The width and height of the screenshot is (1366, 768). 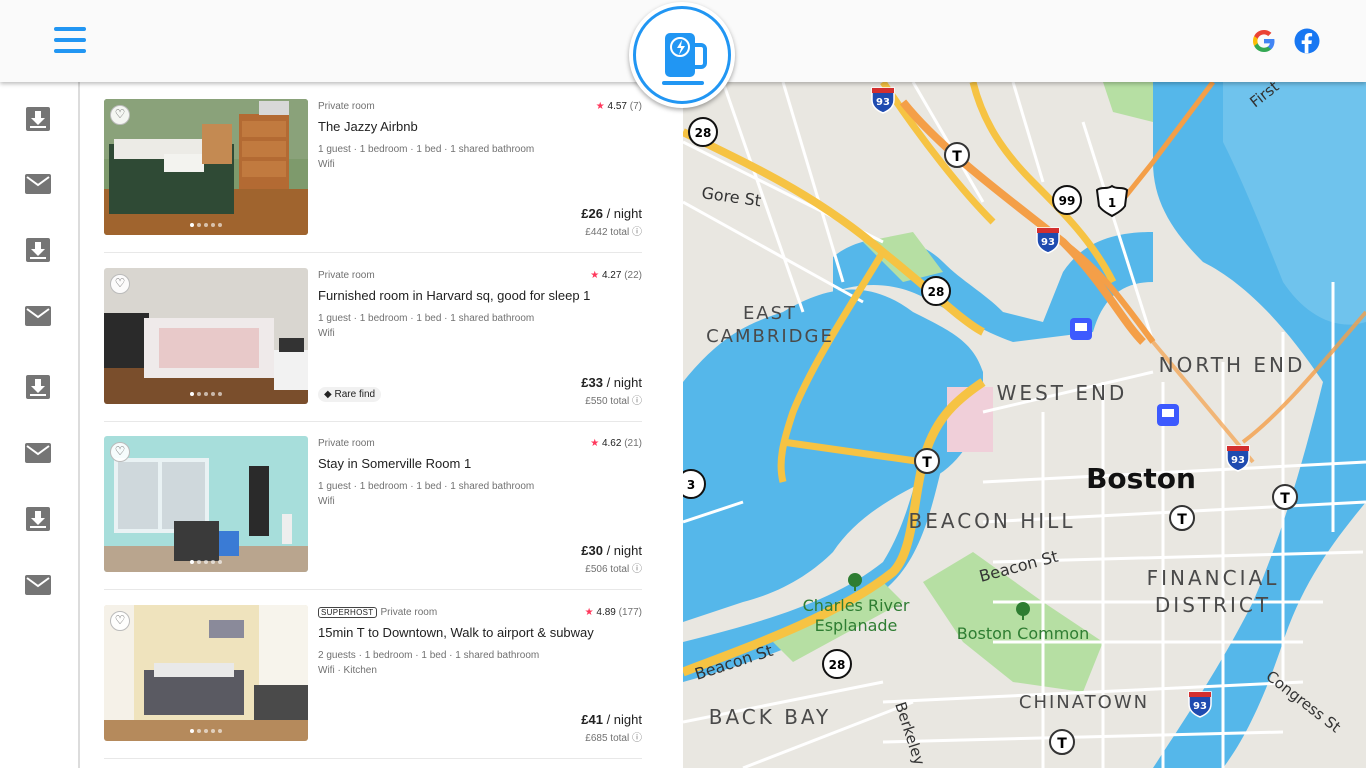 I want to click on listing-rating: ★ 4.27 (22), so click(x=616, y=275).